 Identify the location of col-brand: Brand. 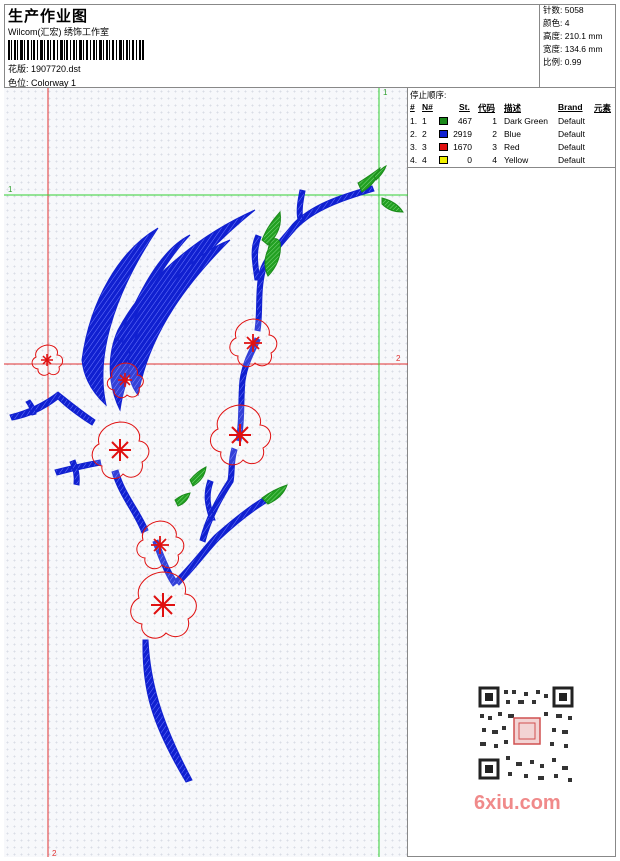
(570, 107).